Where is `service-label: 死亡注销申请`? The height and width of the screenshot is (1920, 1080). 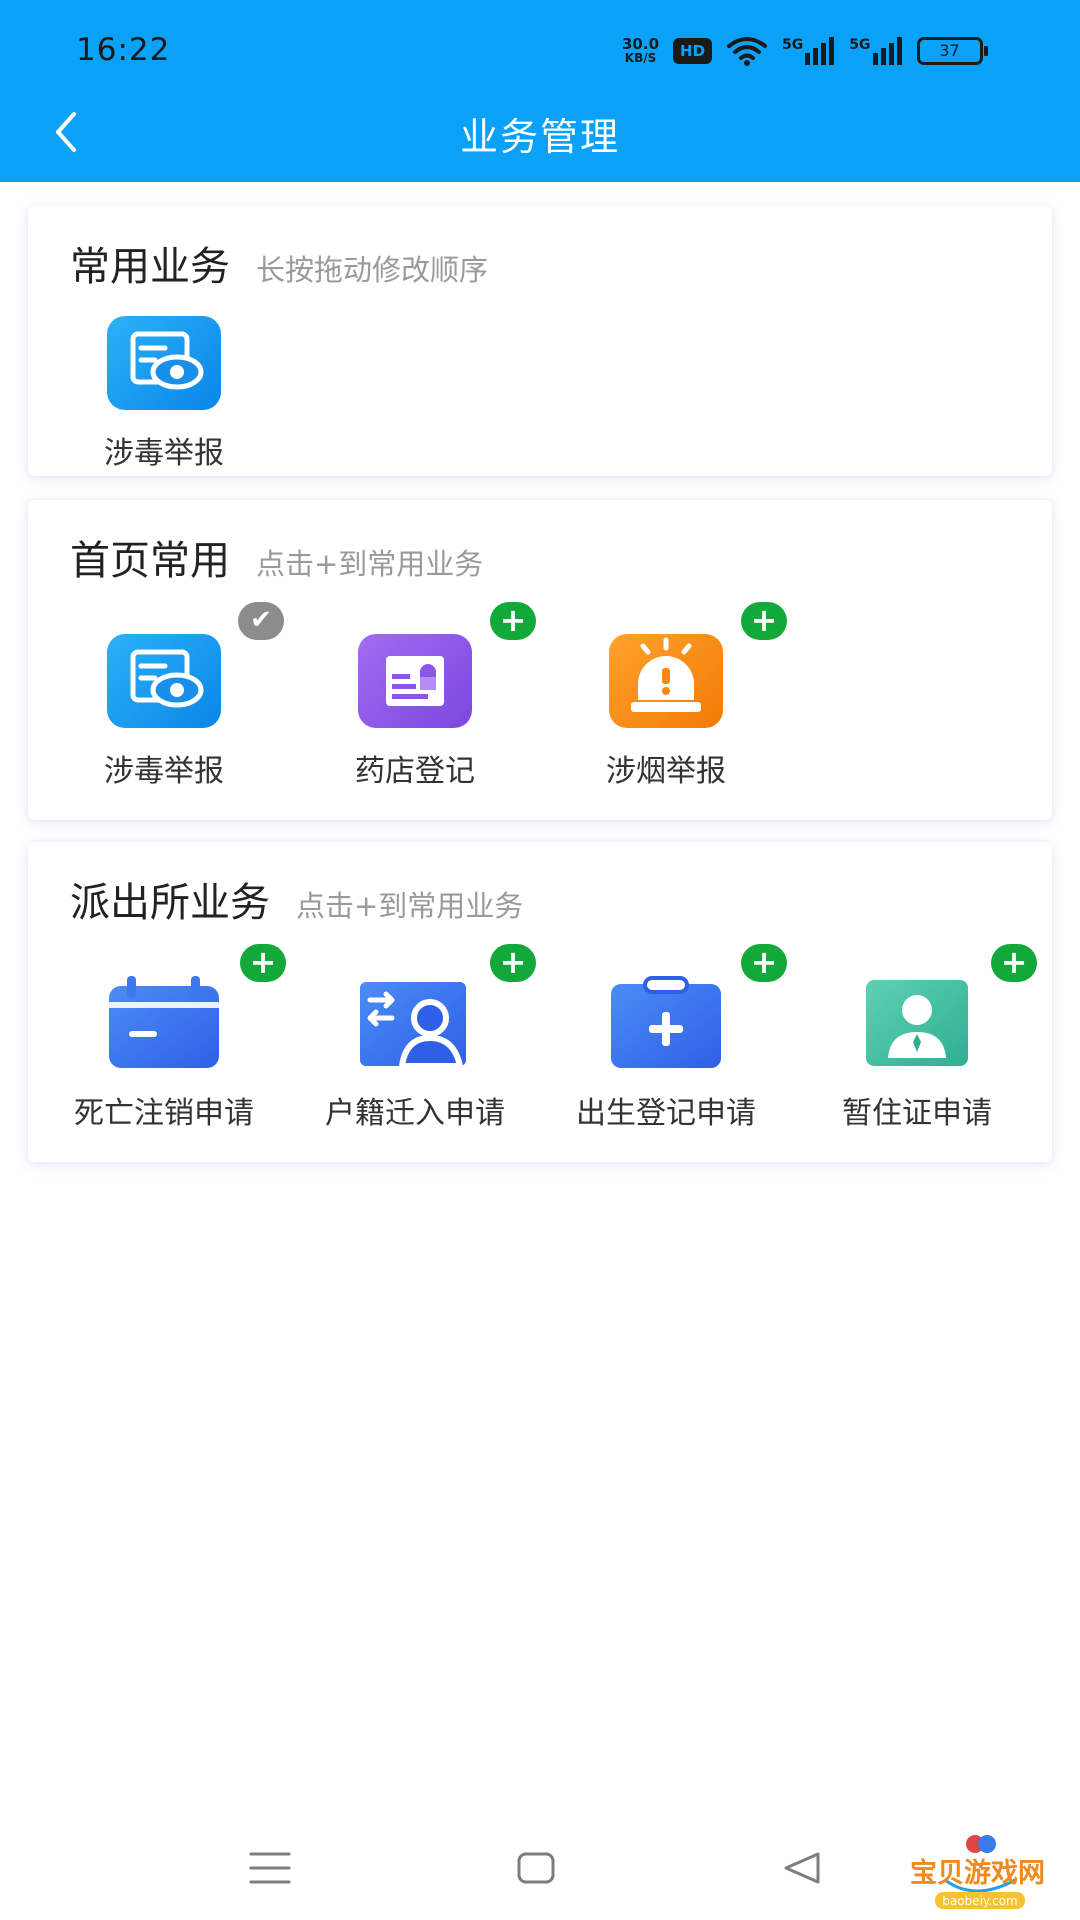 service-label: 死亡注销申请 is located at coordinates (164, 1113).